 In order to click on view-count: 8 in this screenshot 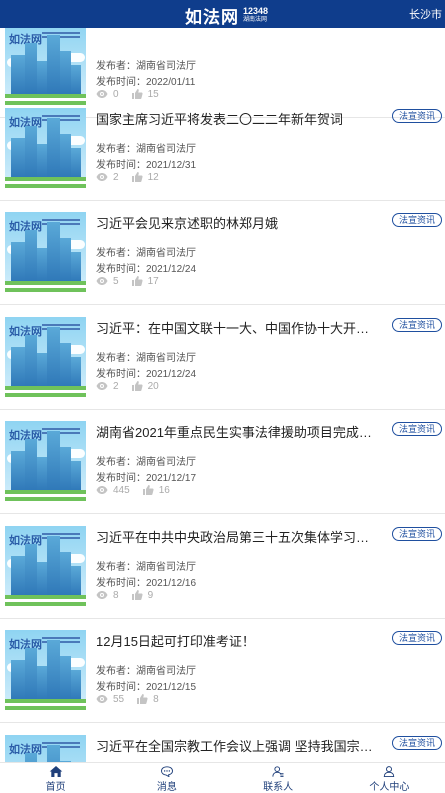, I will do `click(116, 595)`.